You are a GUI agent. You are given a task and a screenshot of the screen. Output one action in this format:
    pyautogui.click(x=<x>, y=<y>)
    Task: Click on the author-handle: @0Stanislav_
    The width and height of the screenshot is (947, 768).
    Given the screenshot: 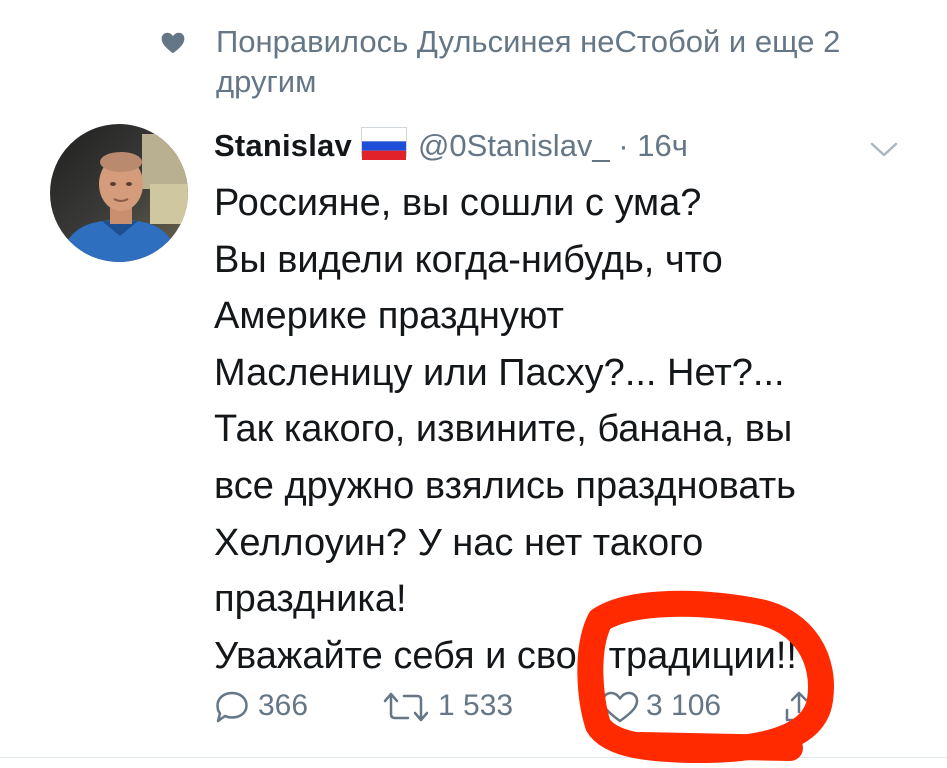 What is the action you would take?
    pyautogui.click(x=514, y=145)
    